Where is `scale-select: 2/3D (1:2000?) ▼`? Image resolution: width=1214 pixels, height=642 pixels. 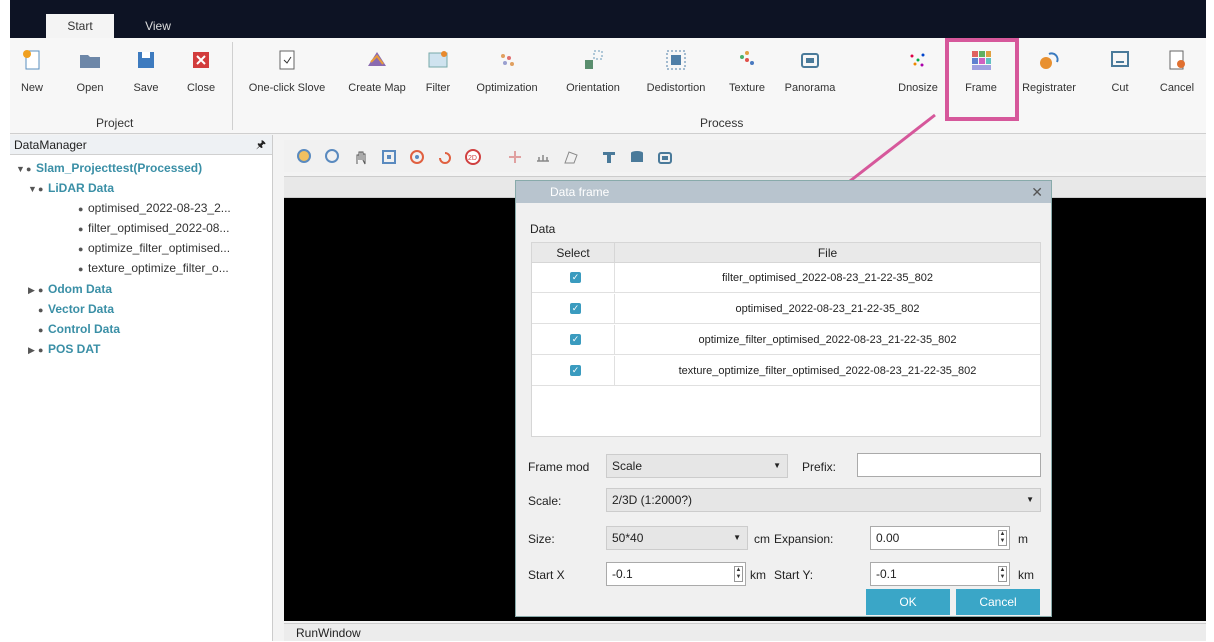 scale-select: 2/3D (1:2000?) ▼ is located at coordinates (823, 500).